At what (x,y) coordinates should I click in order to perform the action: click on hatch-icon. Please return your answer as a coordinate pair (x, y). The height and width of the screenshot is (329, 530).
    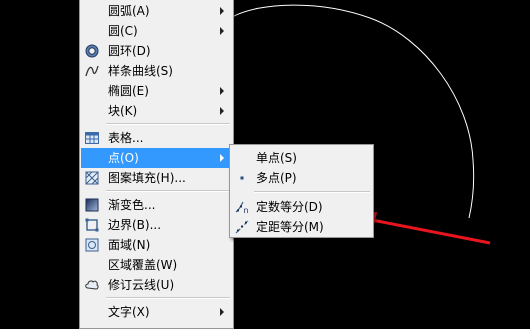
    Looking at the image, I should click on (92, 178).